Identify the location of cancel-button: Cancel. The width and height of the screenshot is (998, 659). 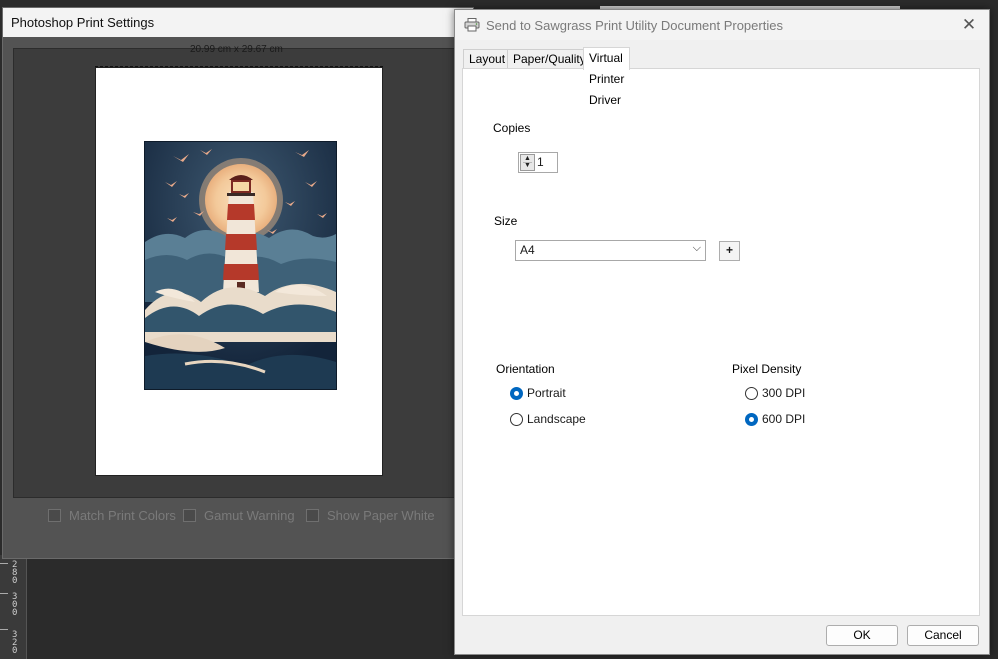
(943, 635).